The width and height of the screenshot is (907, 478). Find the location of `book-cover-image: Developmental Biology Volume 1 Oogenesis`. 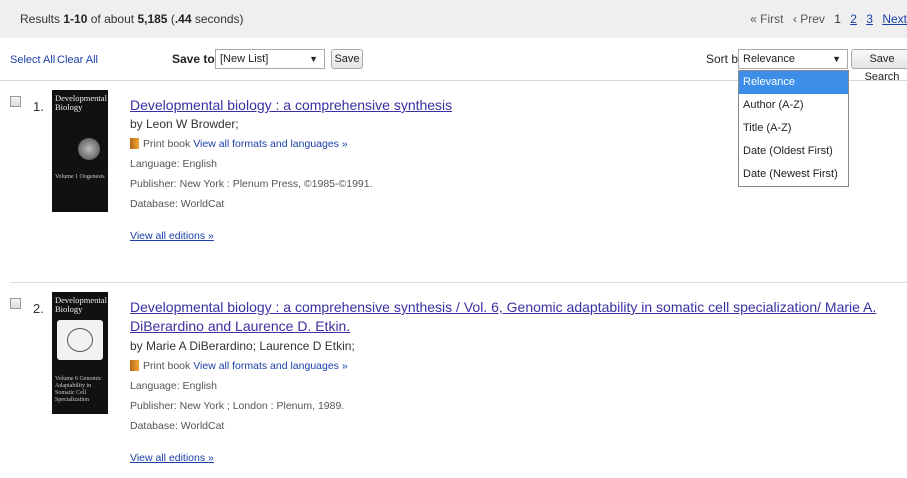

book-cover-image: Developmental Biology Volume 1 Oogenesis is located at coordinates (80, 151).